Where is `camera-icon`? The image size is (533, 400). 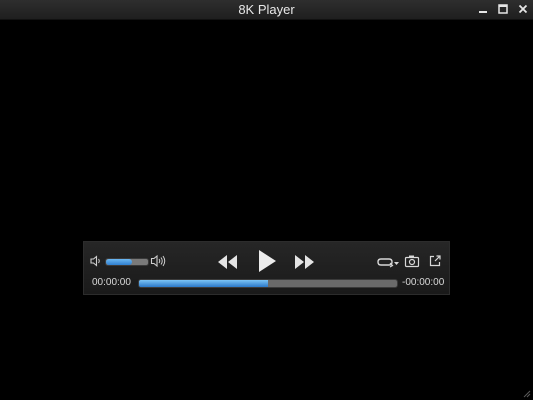
camera-icon is located at coordinates (412, 261).